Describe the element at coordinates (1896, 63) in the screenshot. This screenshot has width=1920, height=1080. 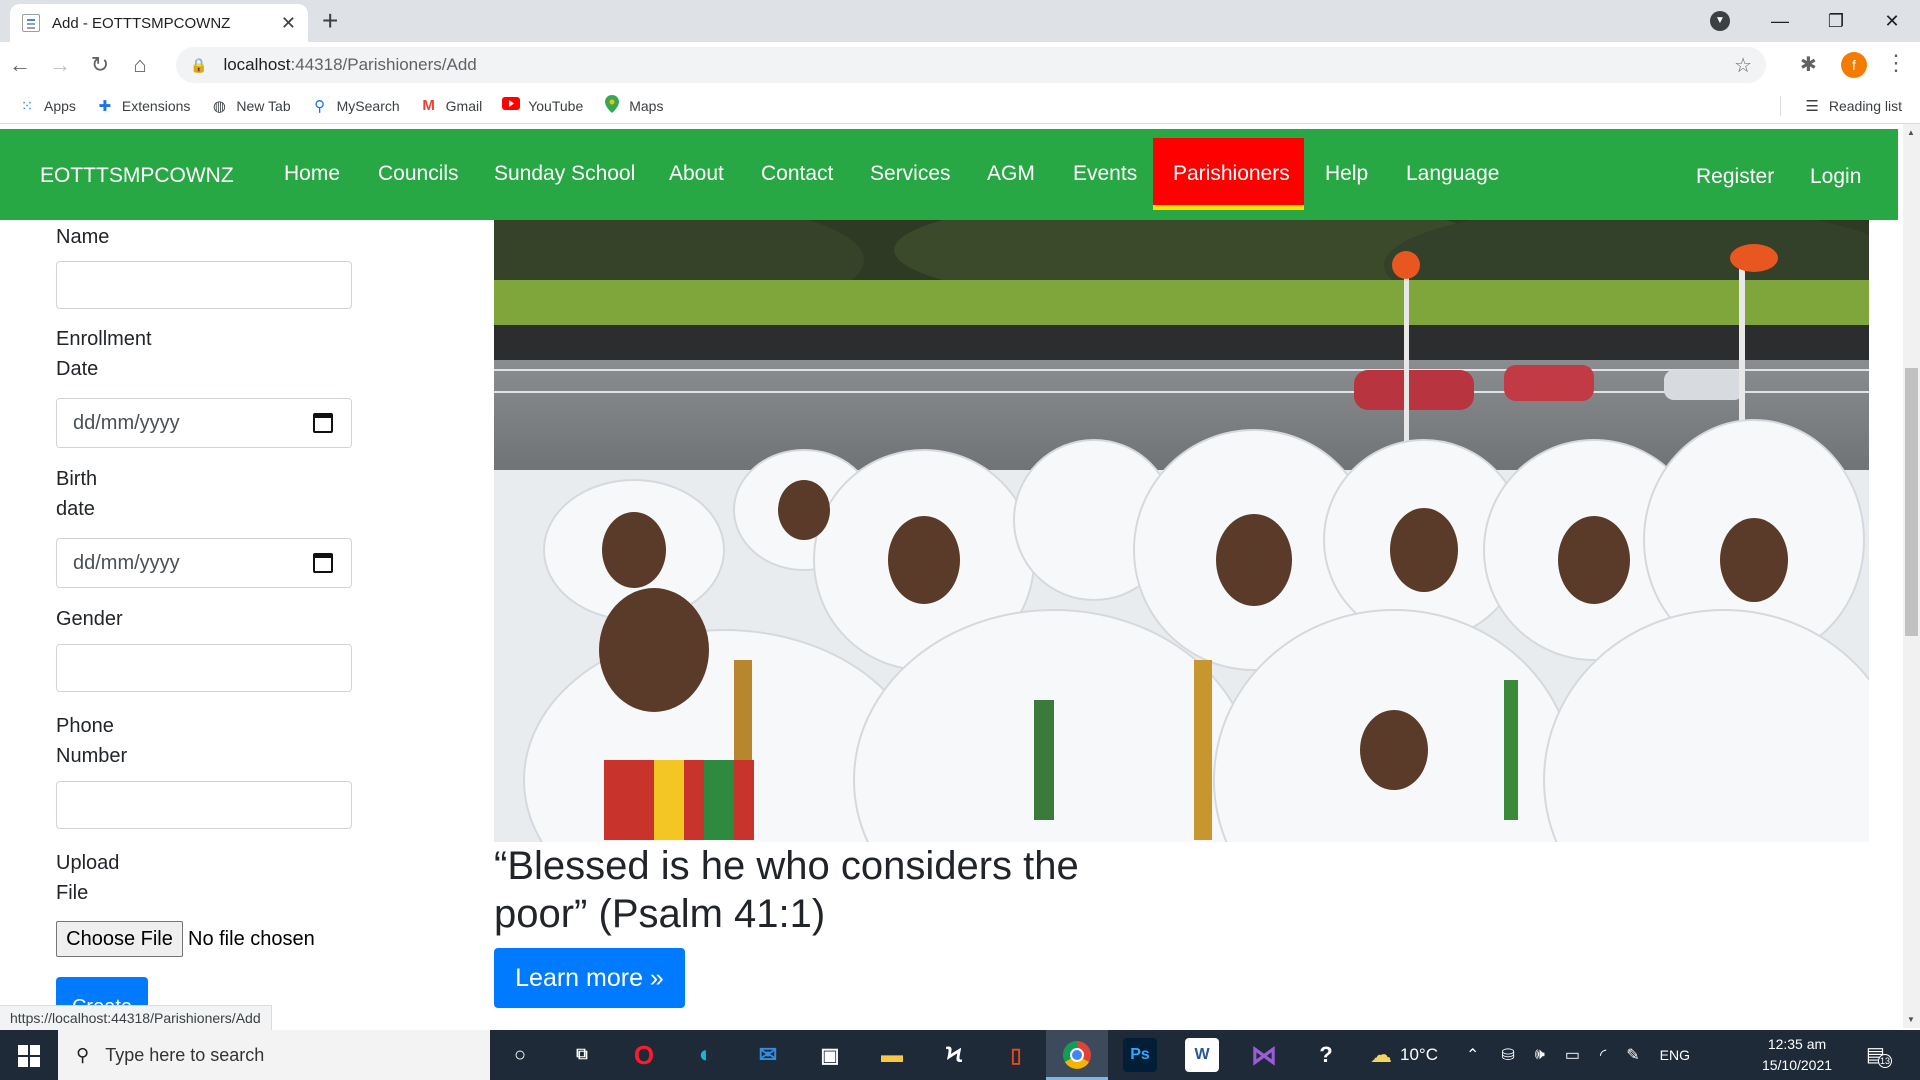
I see `chrome-menu-icon: ⋮` at that location.